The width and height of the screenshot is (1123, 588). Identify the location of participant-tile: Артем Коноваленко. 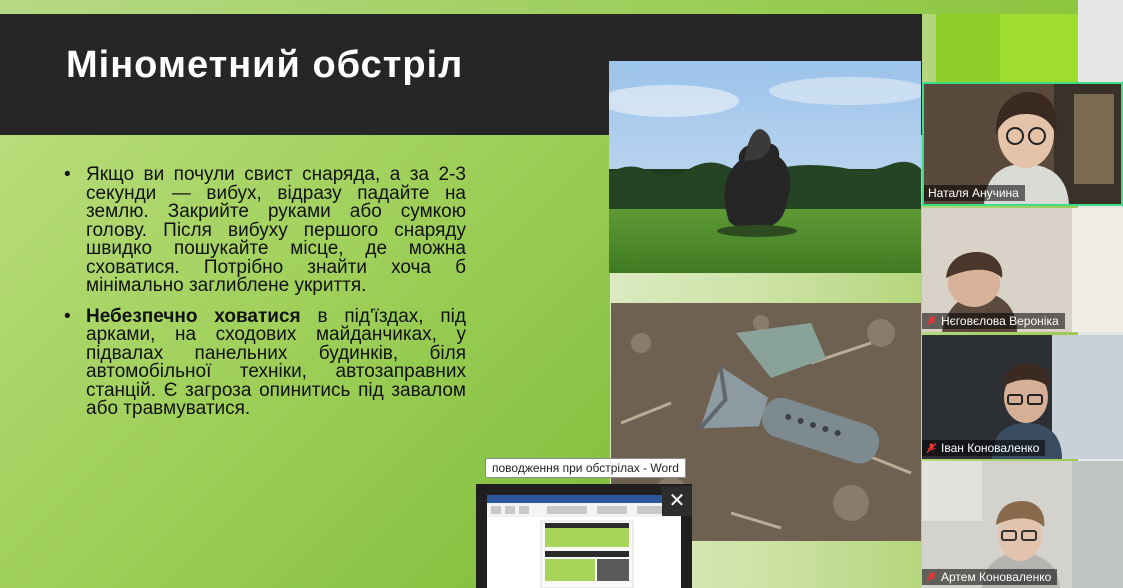
(1022, 524).